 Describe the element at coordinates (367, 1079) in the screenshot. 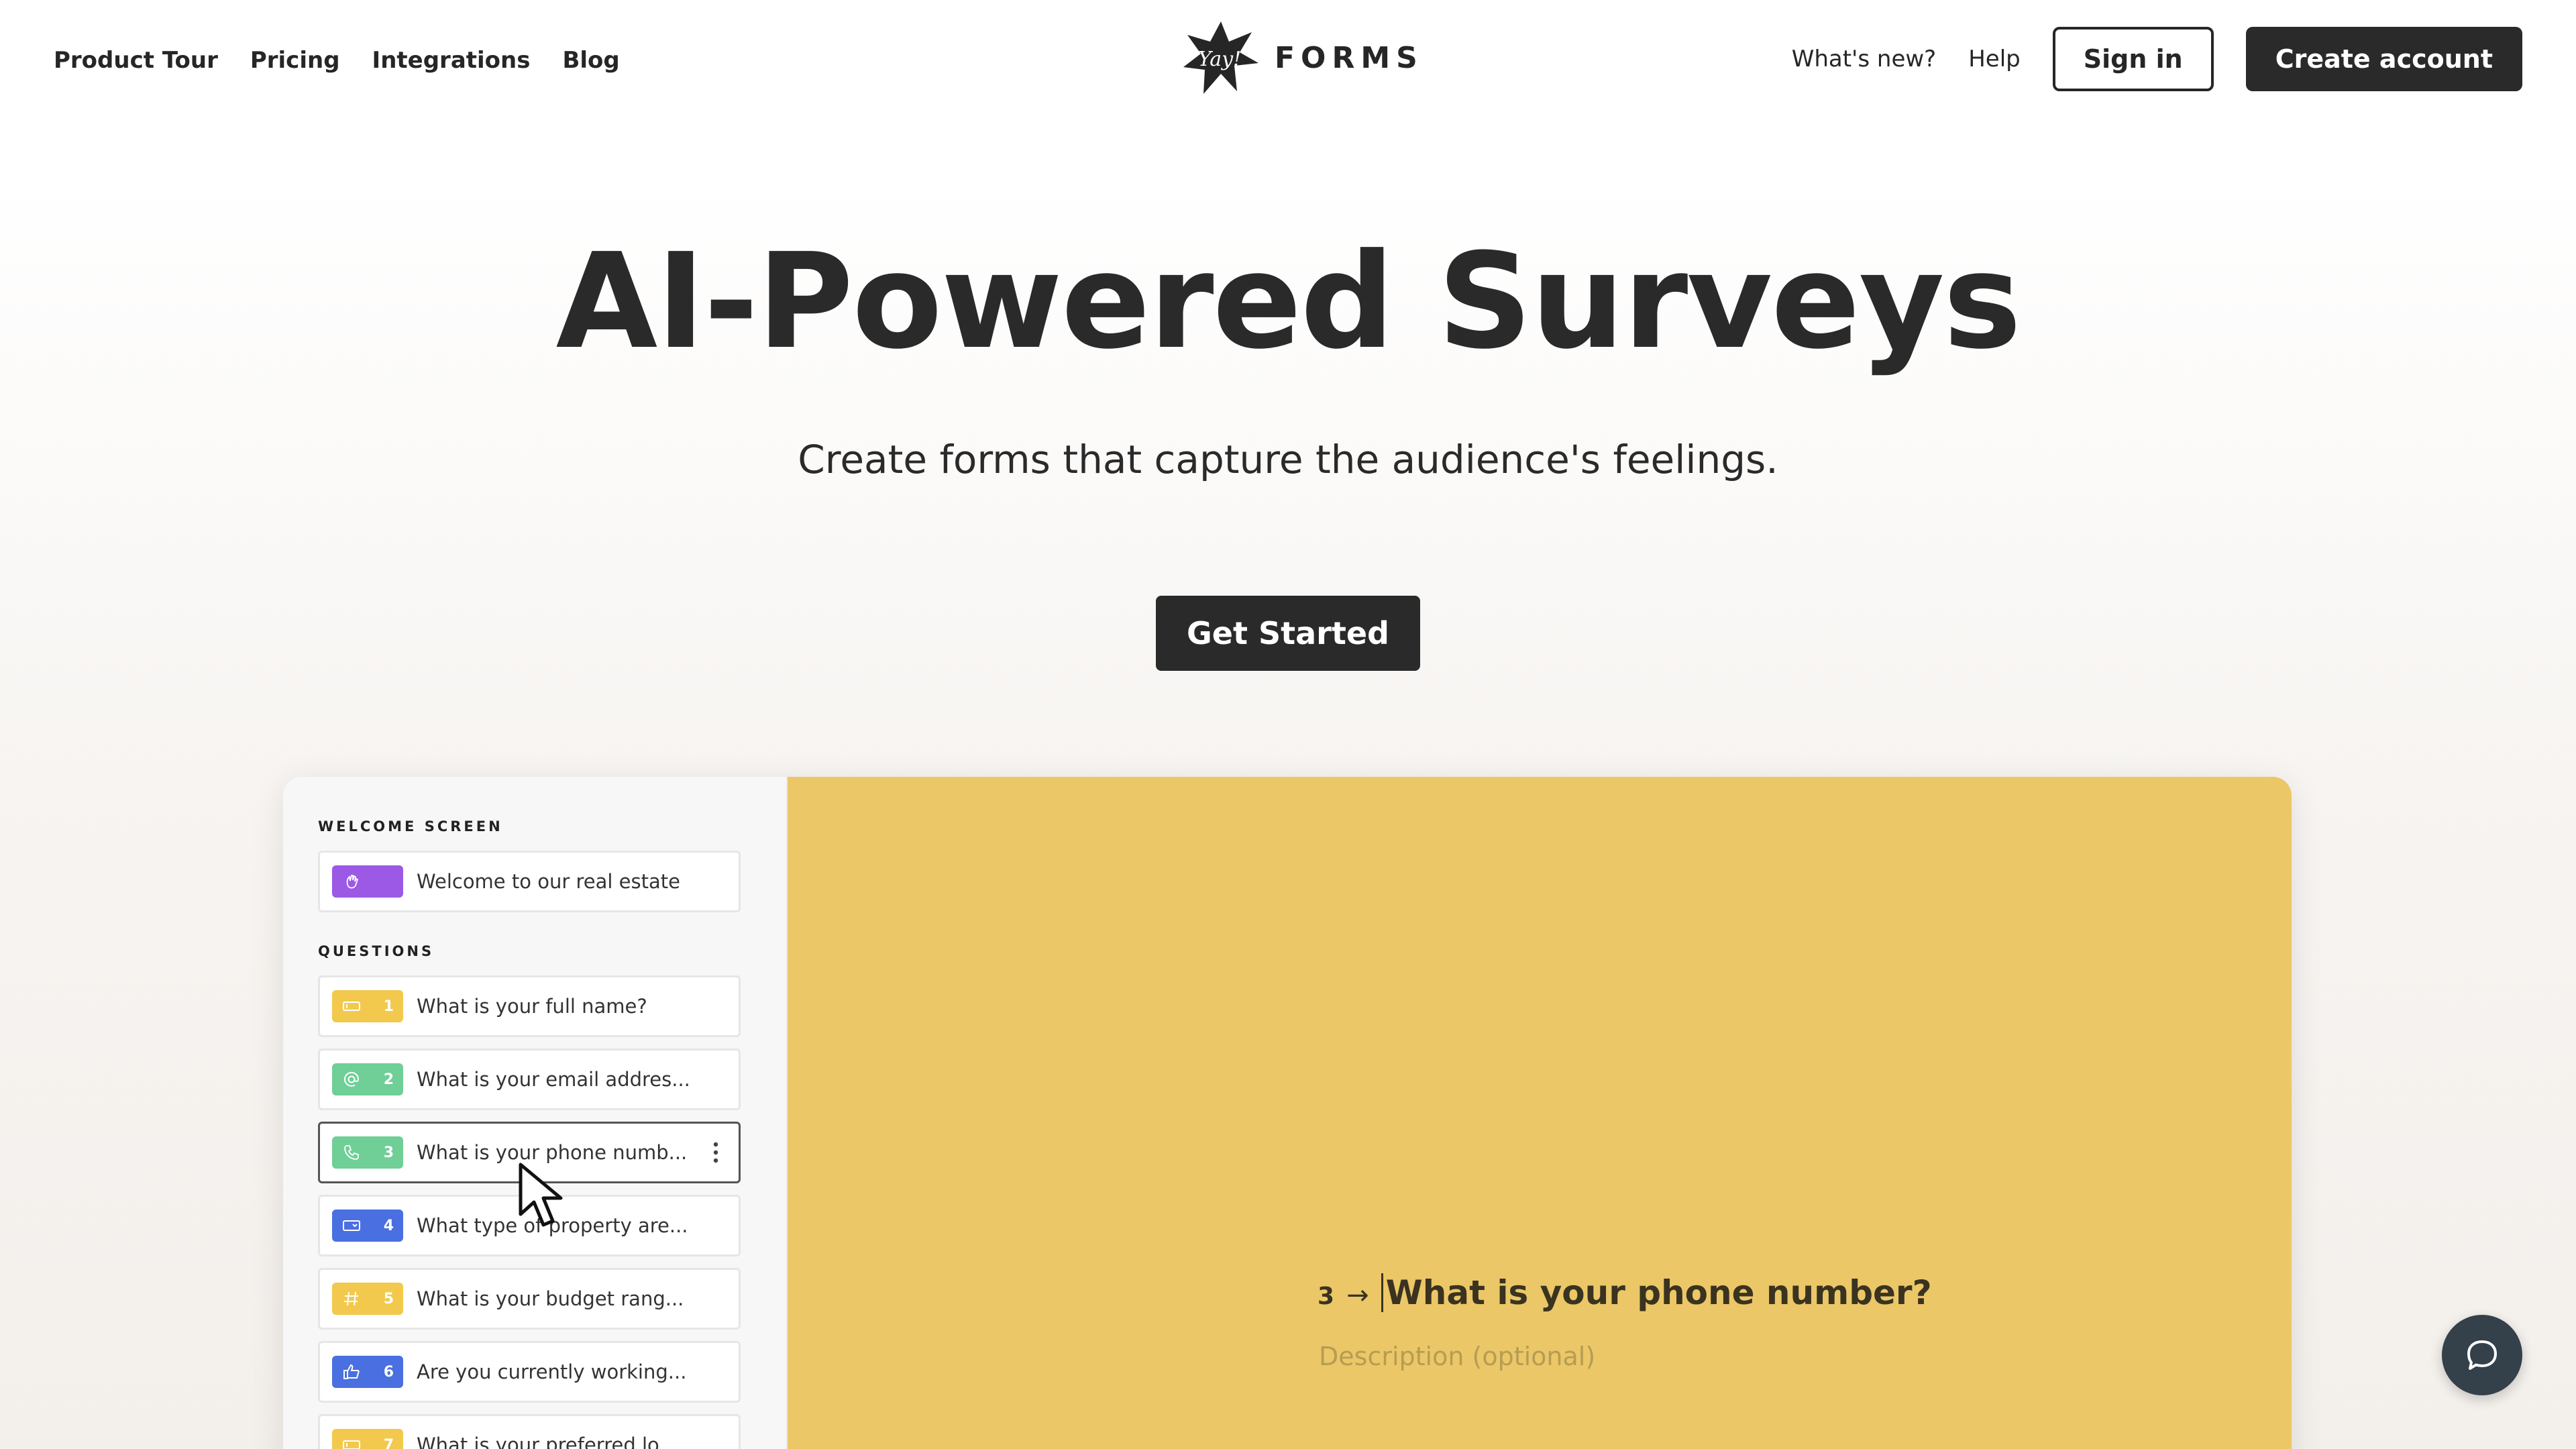

I see `question-badge: 2` at that location.